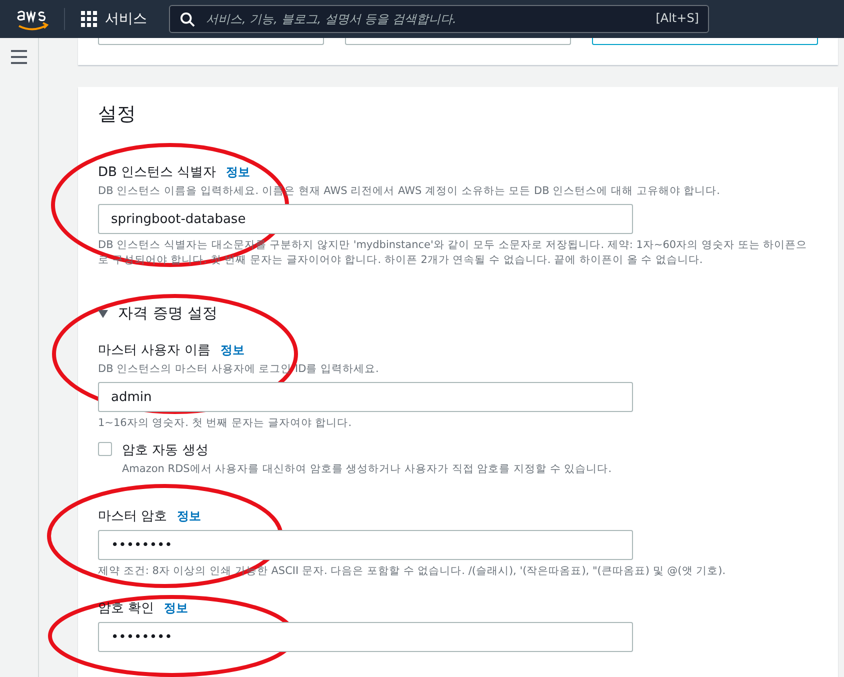 The height and width of the screenshot is (677, 844). I want to click on checkbox, so click(105, 449).